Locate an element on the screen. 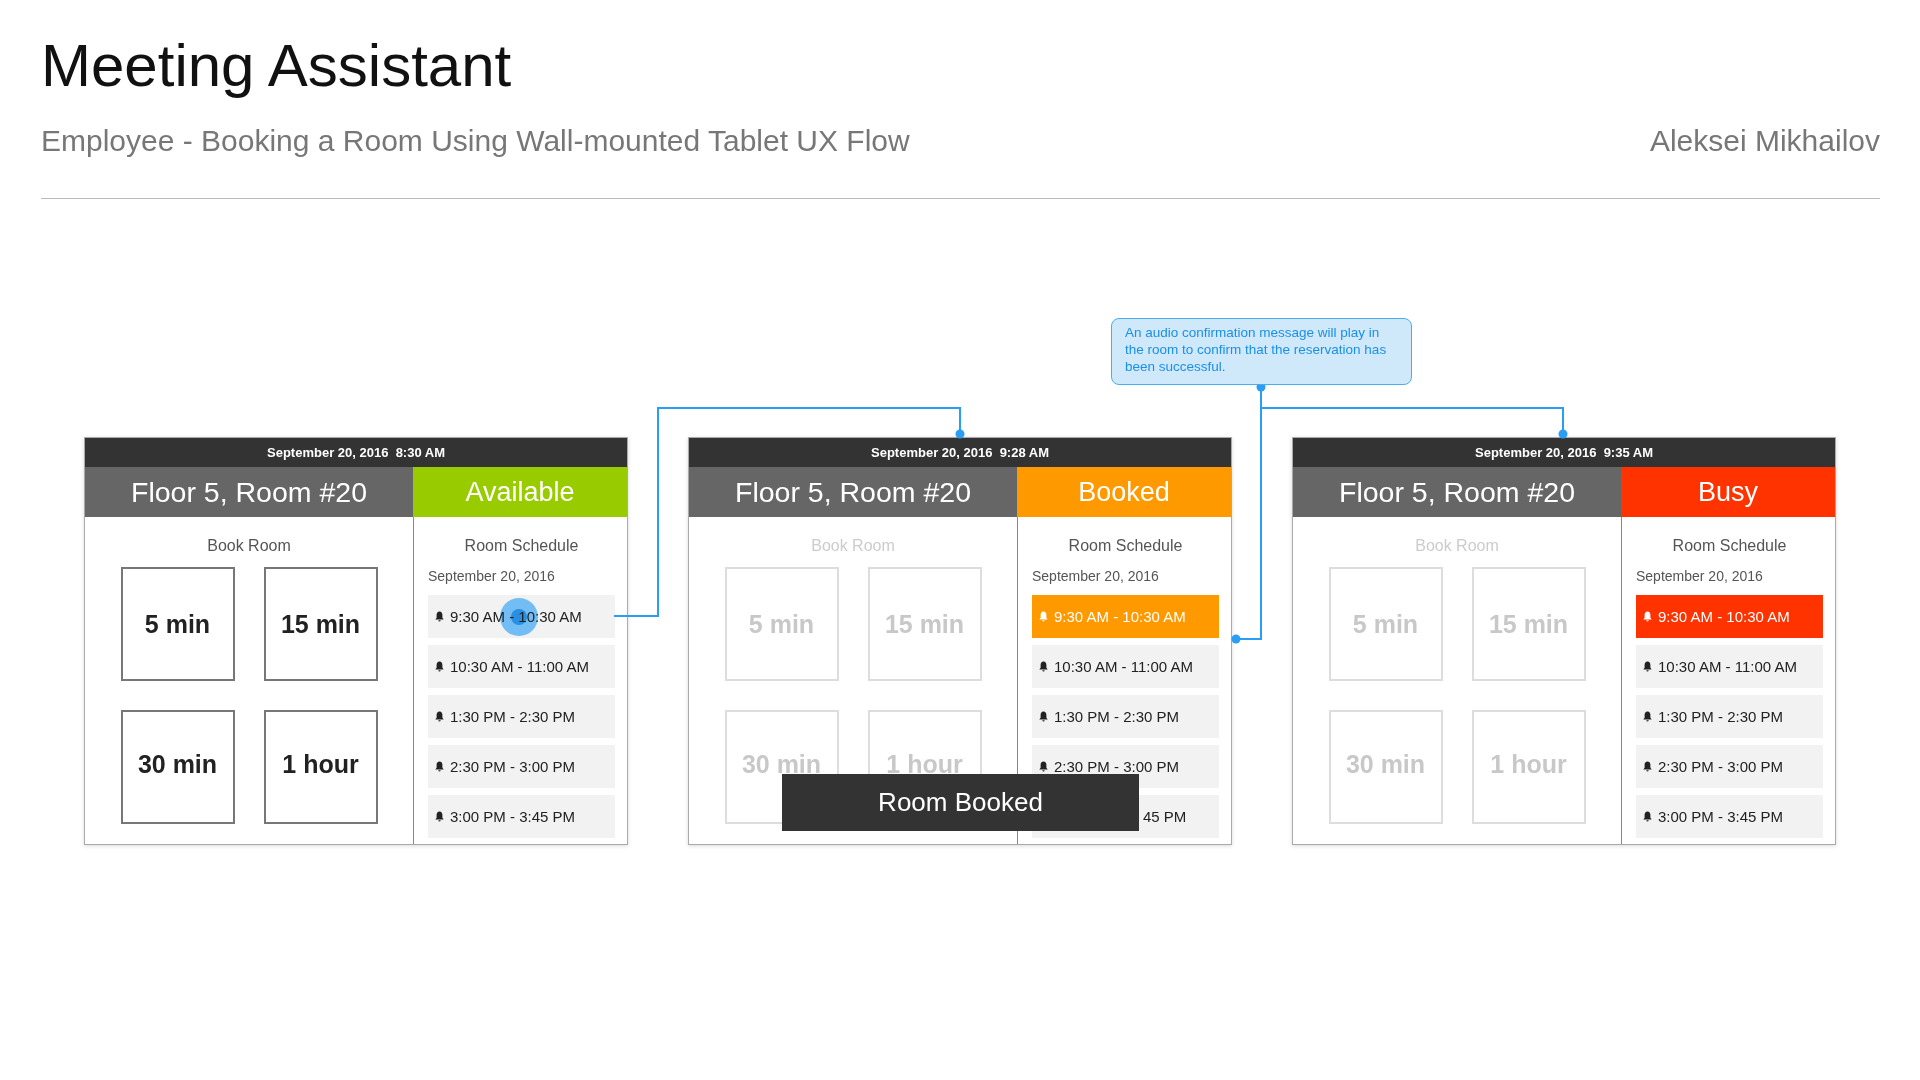 This screenshot has width=1920, height=1080. room-booked-toast: Room Booked is located at coordinates (960, 802).